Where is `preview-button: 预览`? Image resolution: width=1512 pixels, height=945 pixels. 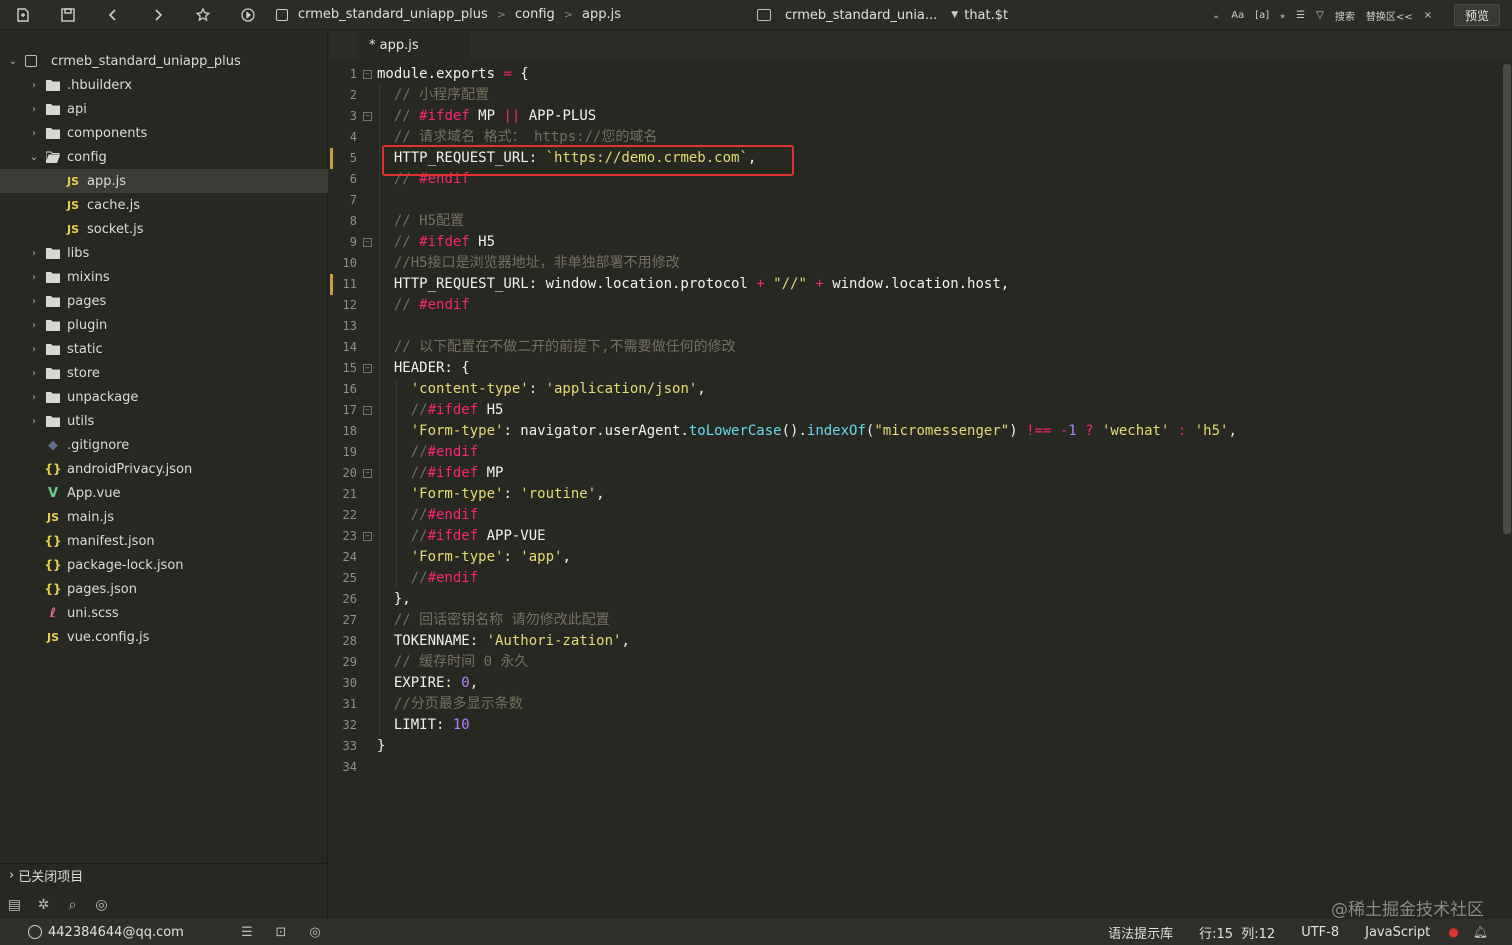 preview-button: 预览 is located at coordinates (1477, 15).